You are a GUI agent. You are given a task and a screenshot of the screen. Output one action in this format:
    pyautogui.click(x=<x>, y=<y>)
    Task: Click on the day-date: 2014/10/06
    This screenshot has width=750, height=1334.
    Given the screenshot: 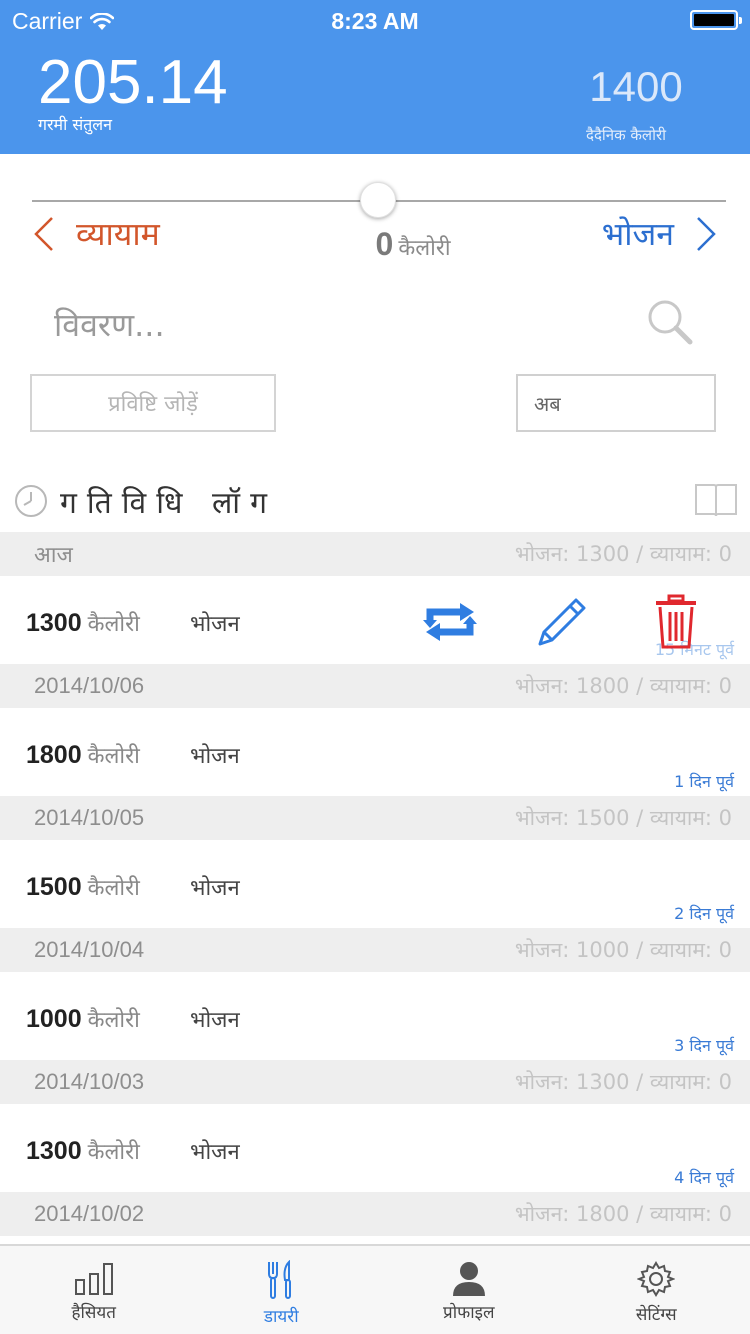 What is the action you would take?
    pyautogui.click(x=89, y=685)
    